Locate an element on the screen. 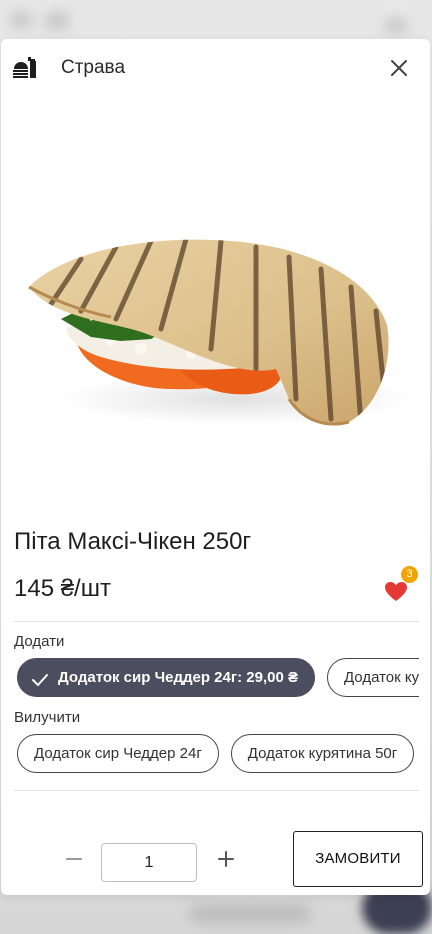  minus-icon is located at coordinates (74, 859).